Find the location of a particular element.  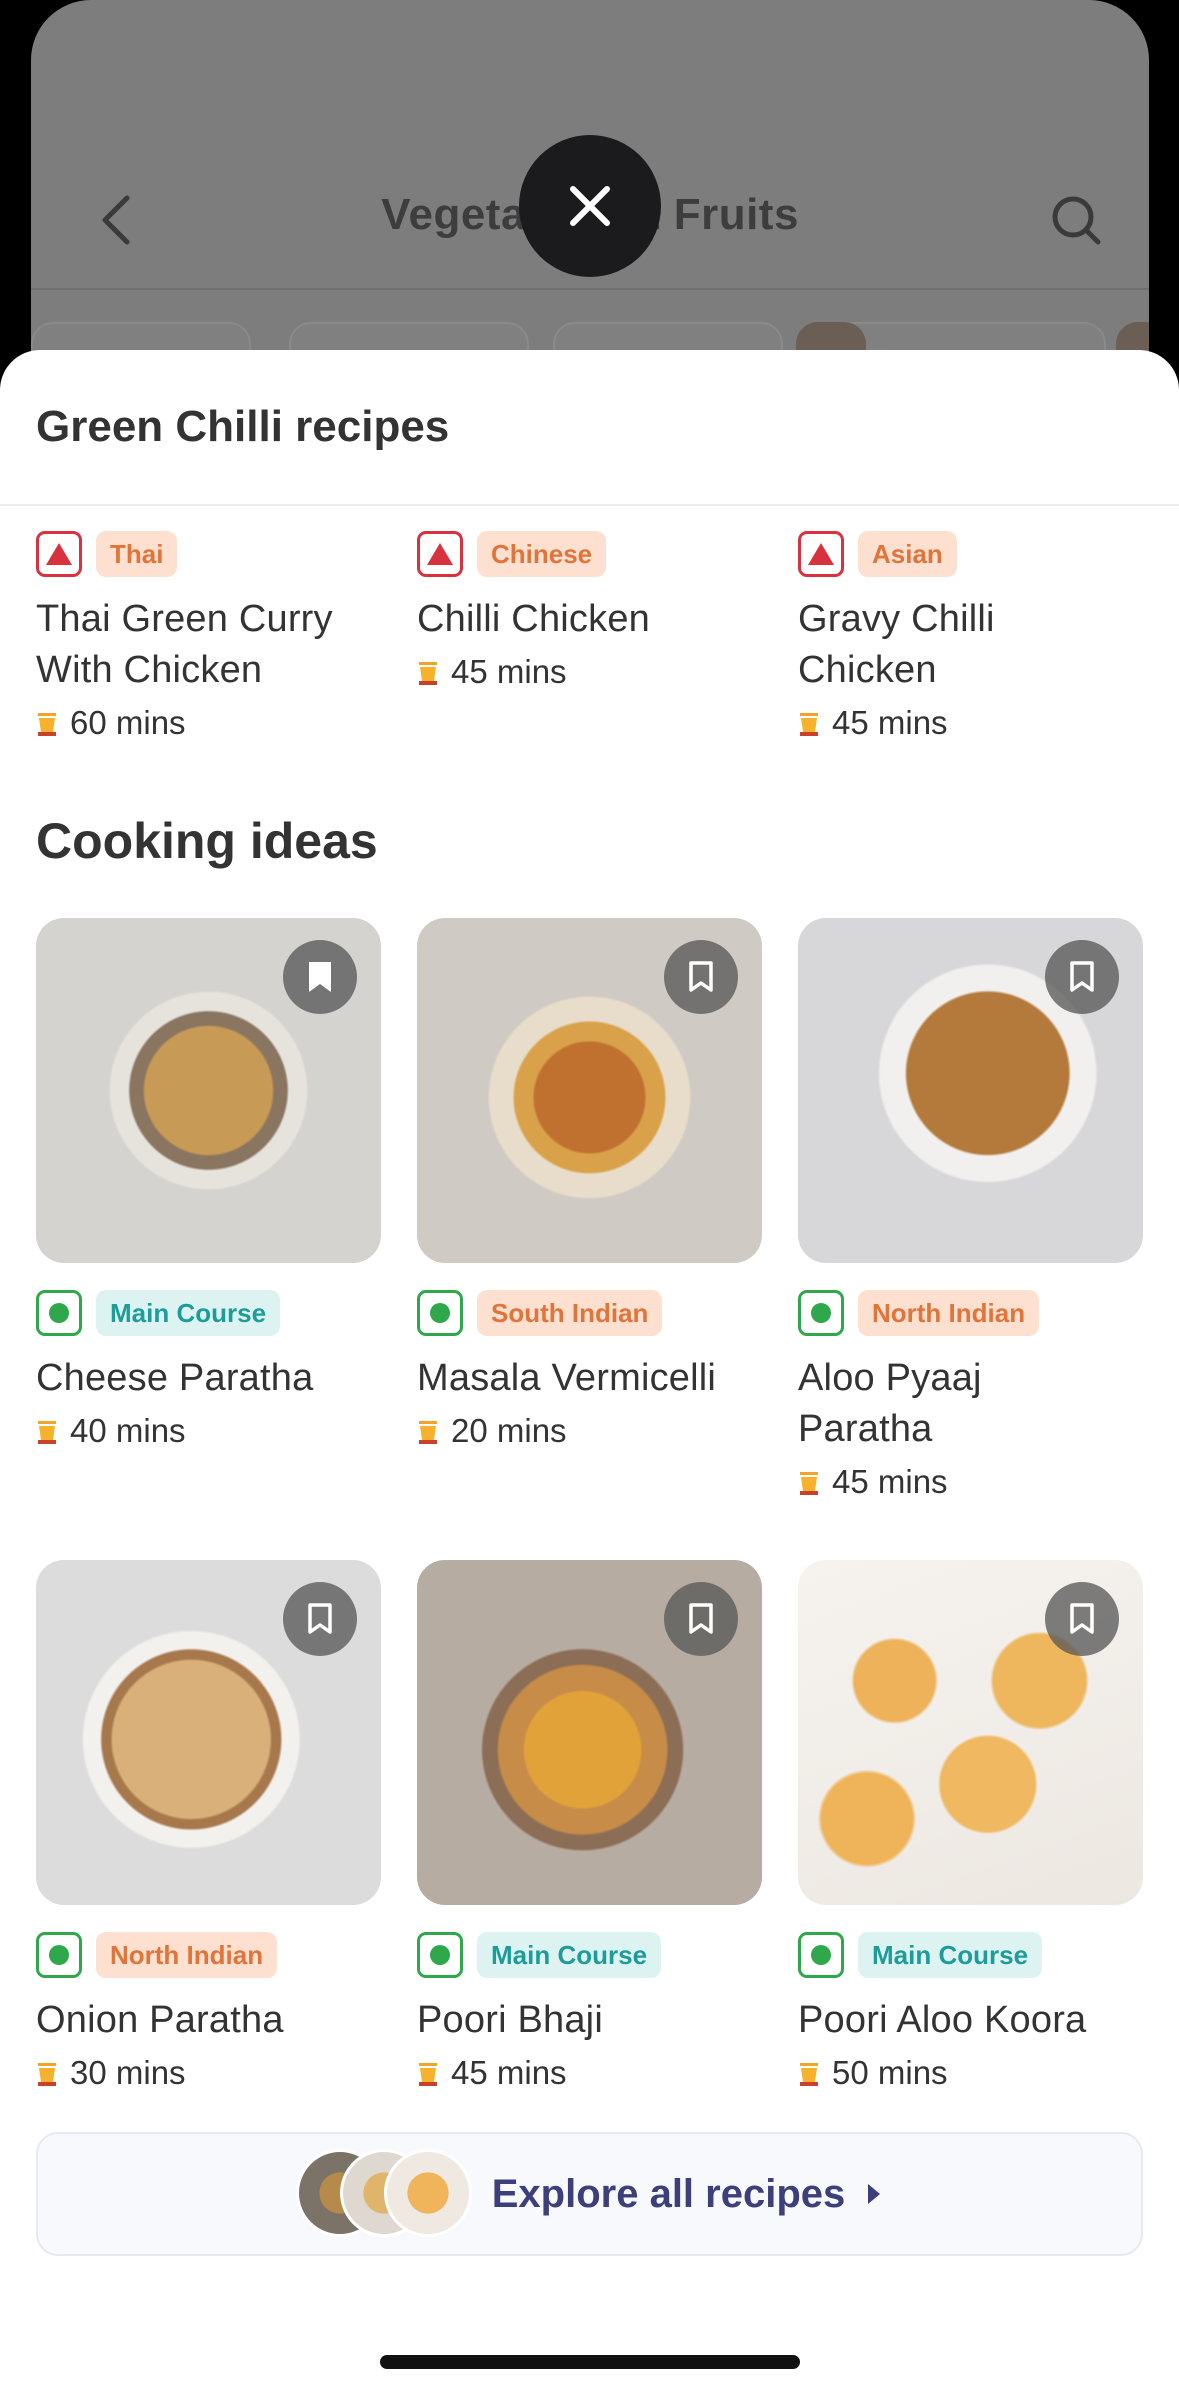

recipe-card: South Indian Masala Vermicelli 20 mins is located at coordinates (589, 1184).